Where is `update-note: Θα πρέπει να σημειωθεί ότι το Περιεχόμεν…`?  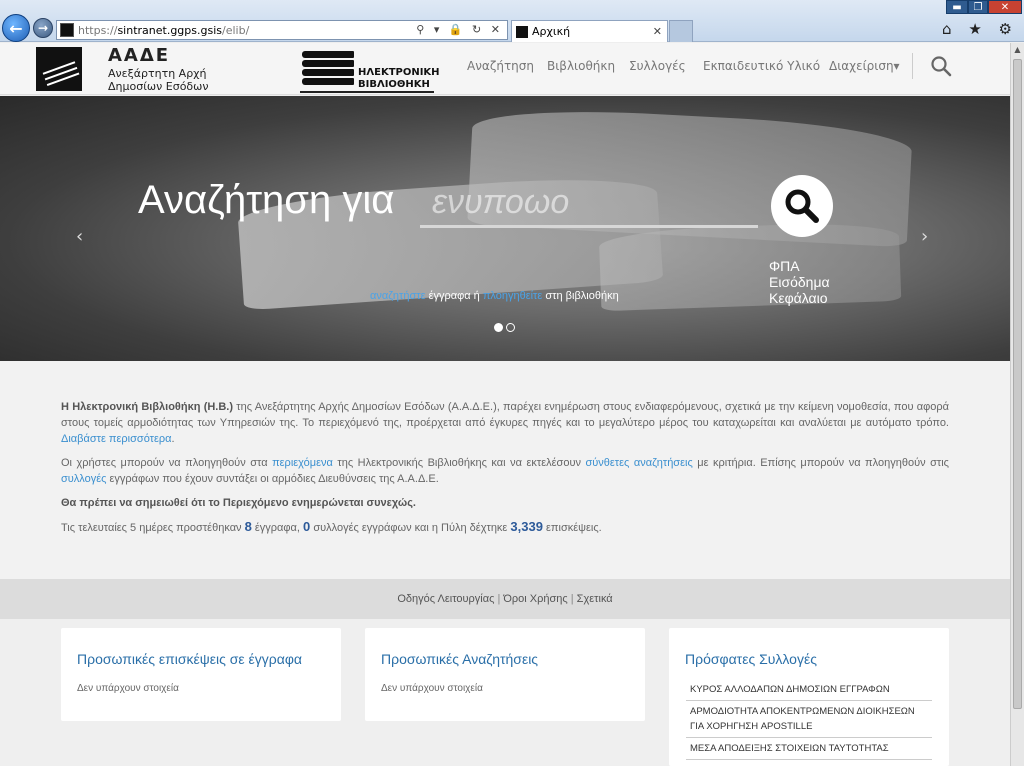
update-note: Θα πρέπει να σημειωθεί ότι το Περιεχόμεν… is located at coordinates (238, 503).